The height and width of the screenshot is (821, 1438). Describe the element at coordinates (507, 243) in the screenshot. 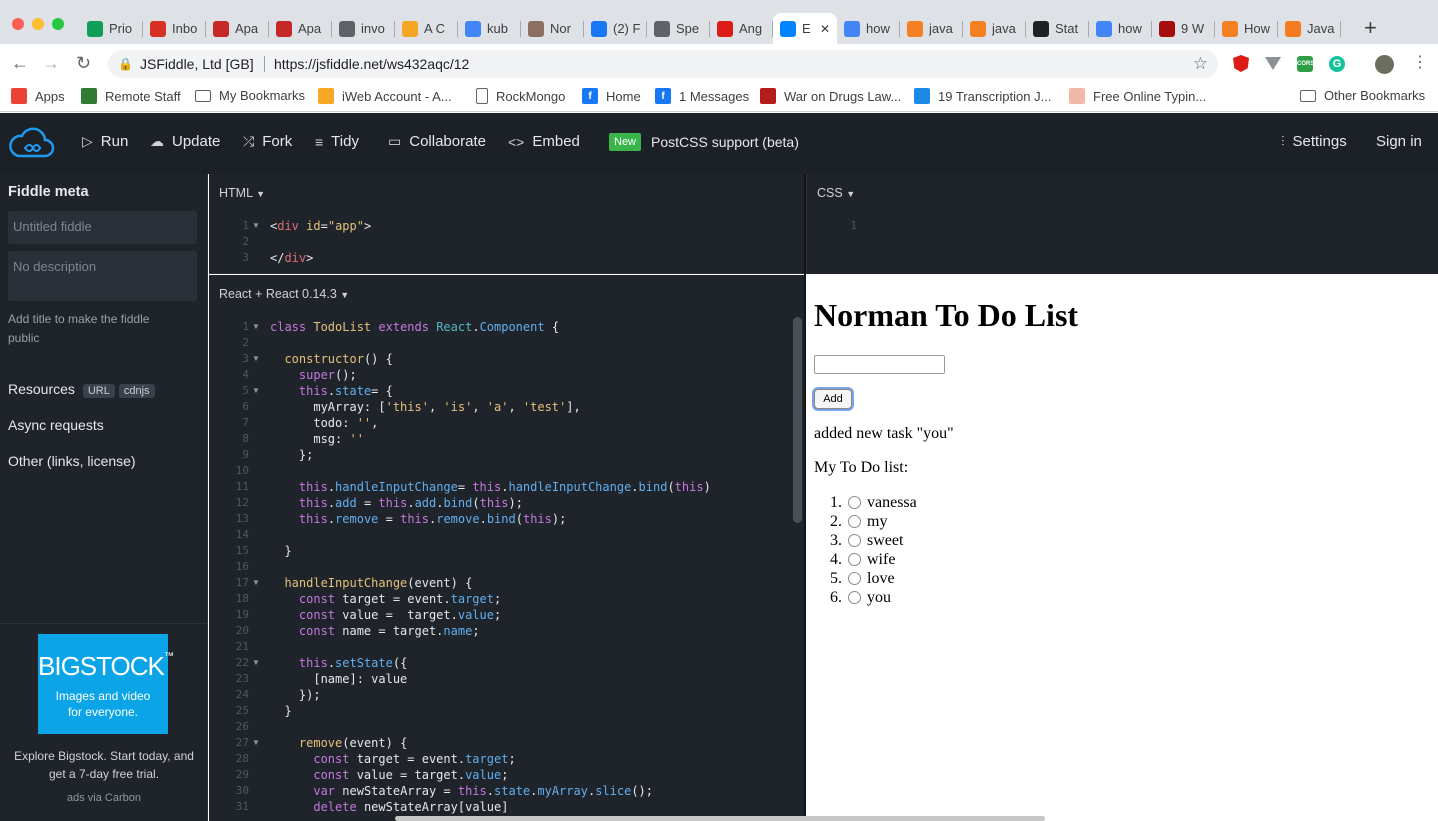

I see `html-editor: 1 ▼ <div id="app"> 2 3 </div>` at that location.